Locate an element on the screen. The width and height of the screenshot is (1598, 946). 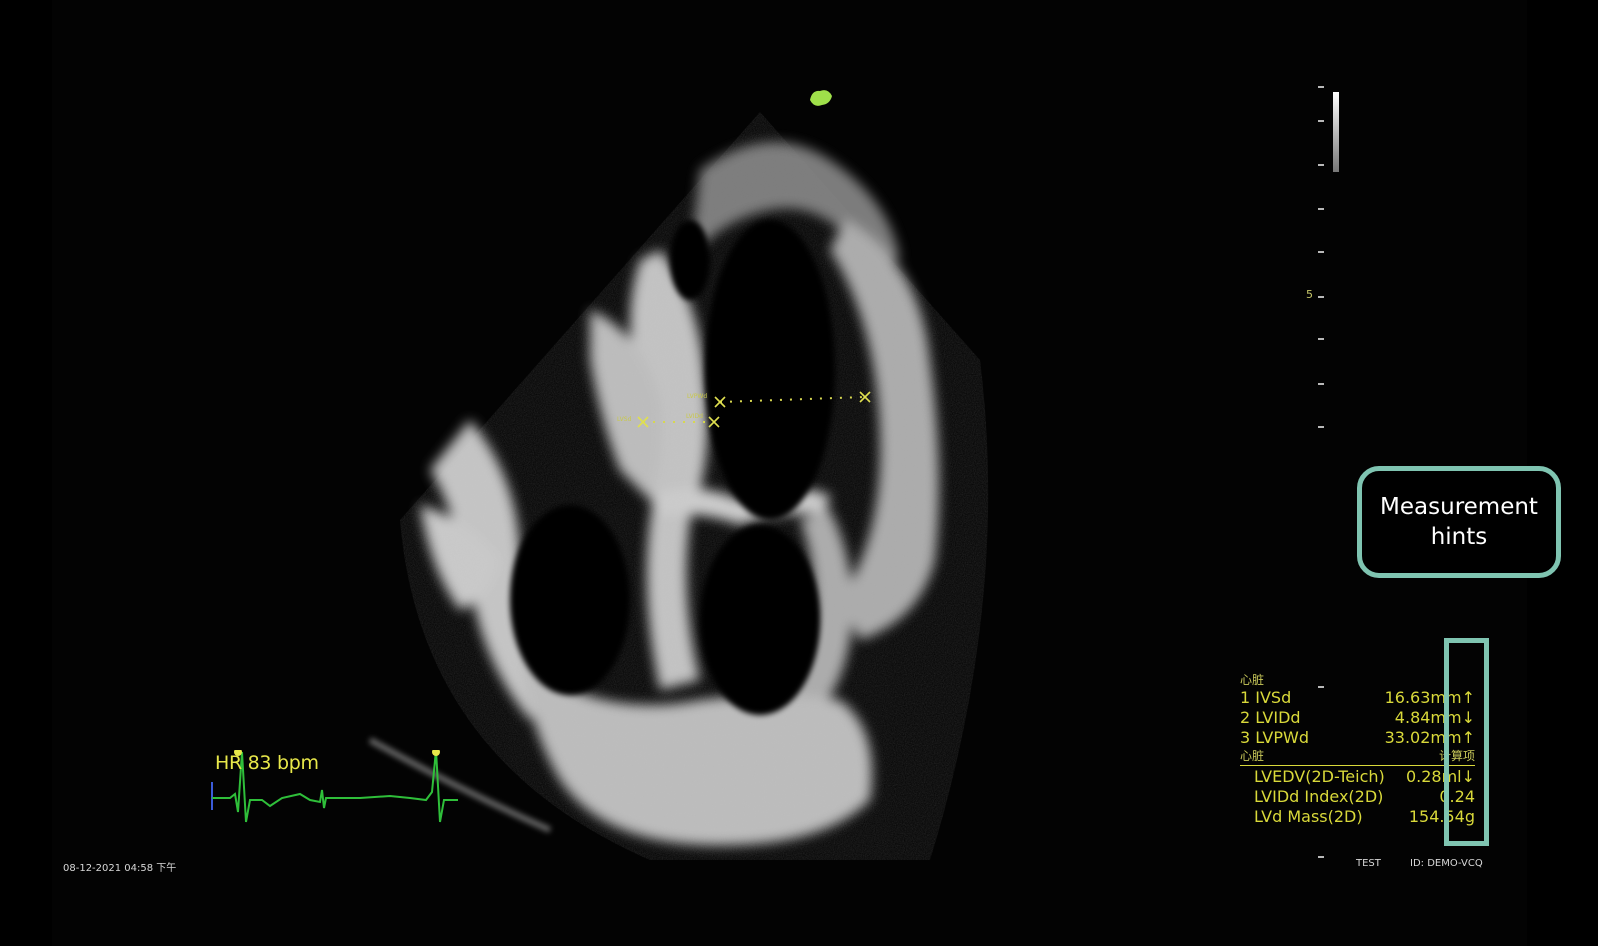
calculation-name: LVIDd Index(2D) is located at coordinates (1319, 796).